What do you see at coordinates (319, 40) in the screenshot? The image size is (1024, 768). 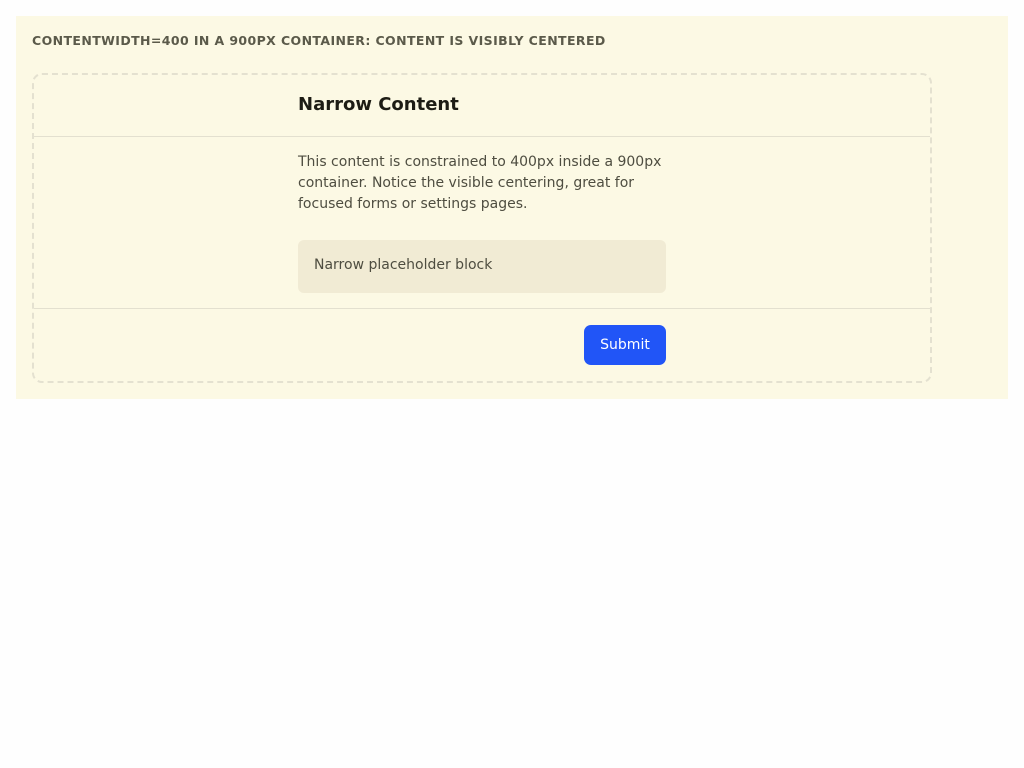 I see `demo-caption: CONTENTWIDTH=400 IN A 900PX CONTAINER` at bounding box center [319, 40].